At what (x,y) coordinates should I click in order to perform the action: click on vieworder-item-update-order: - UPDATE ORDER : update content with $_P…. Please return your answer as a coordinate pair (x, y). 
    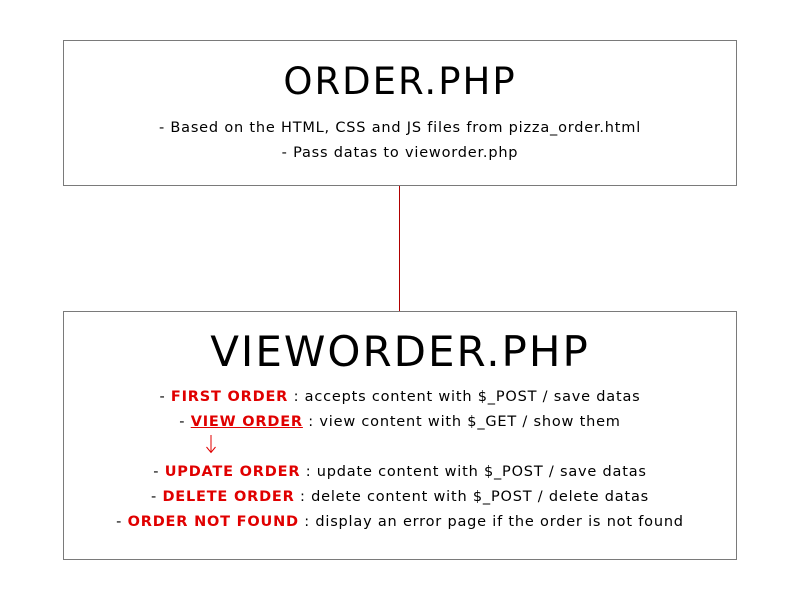
    Looking at the image, I should click on (400, 472).